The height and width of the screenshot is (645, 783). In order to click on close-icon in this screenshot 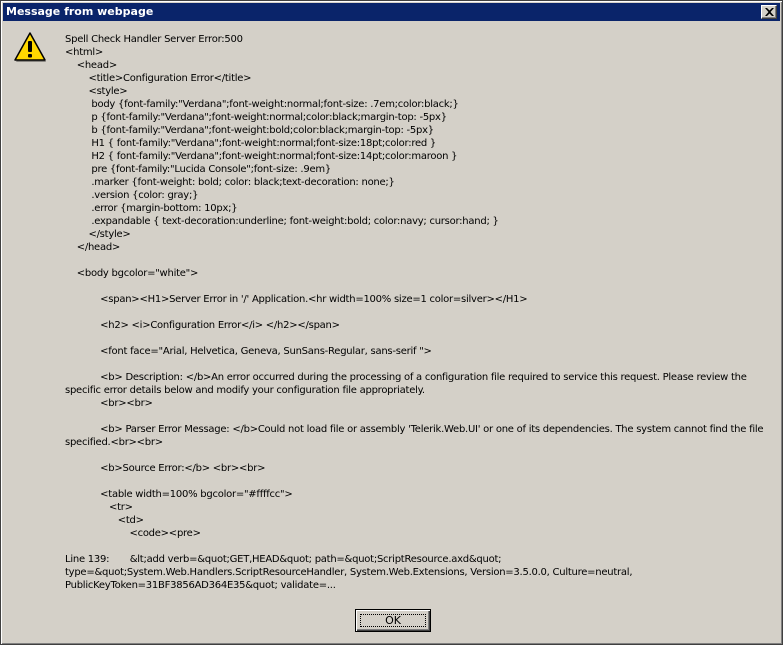, I will do `click(769, 12)`.